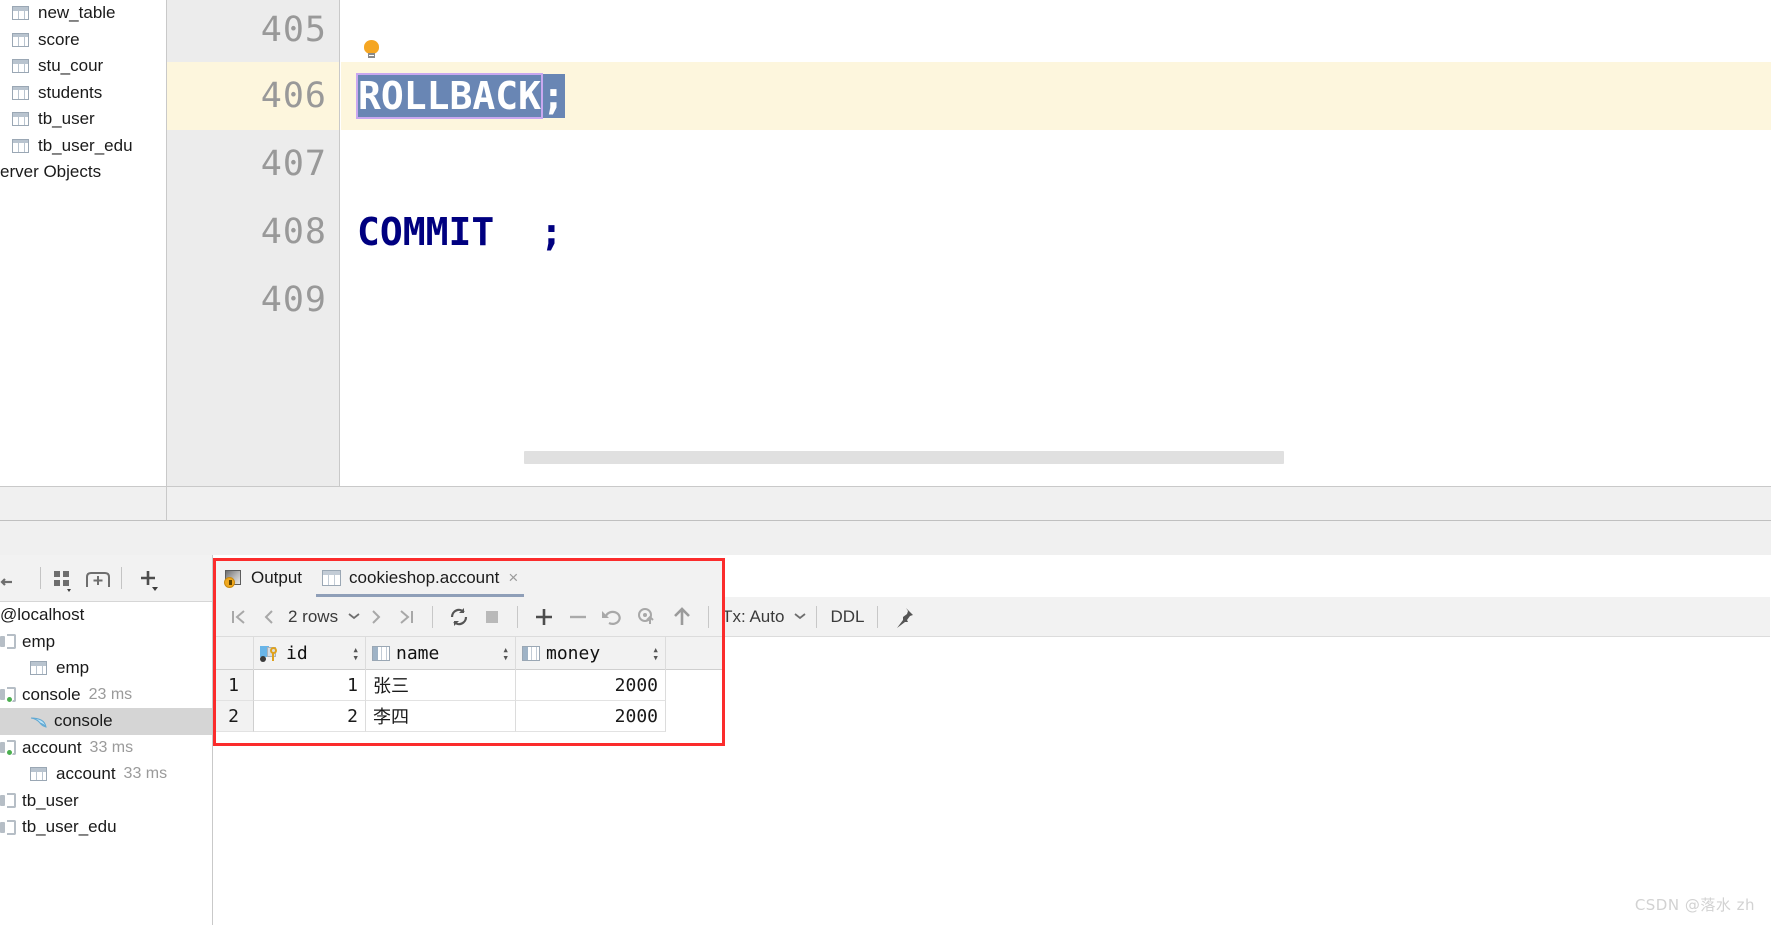 Image resolution: width=1771 pixels, height=925 pixels. I want to click on view-query-icon, so click(647, 617).